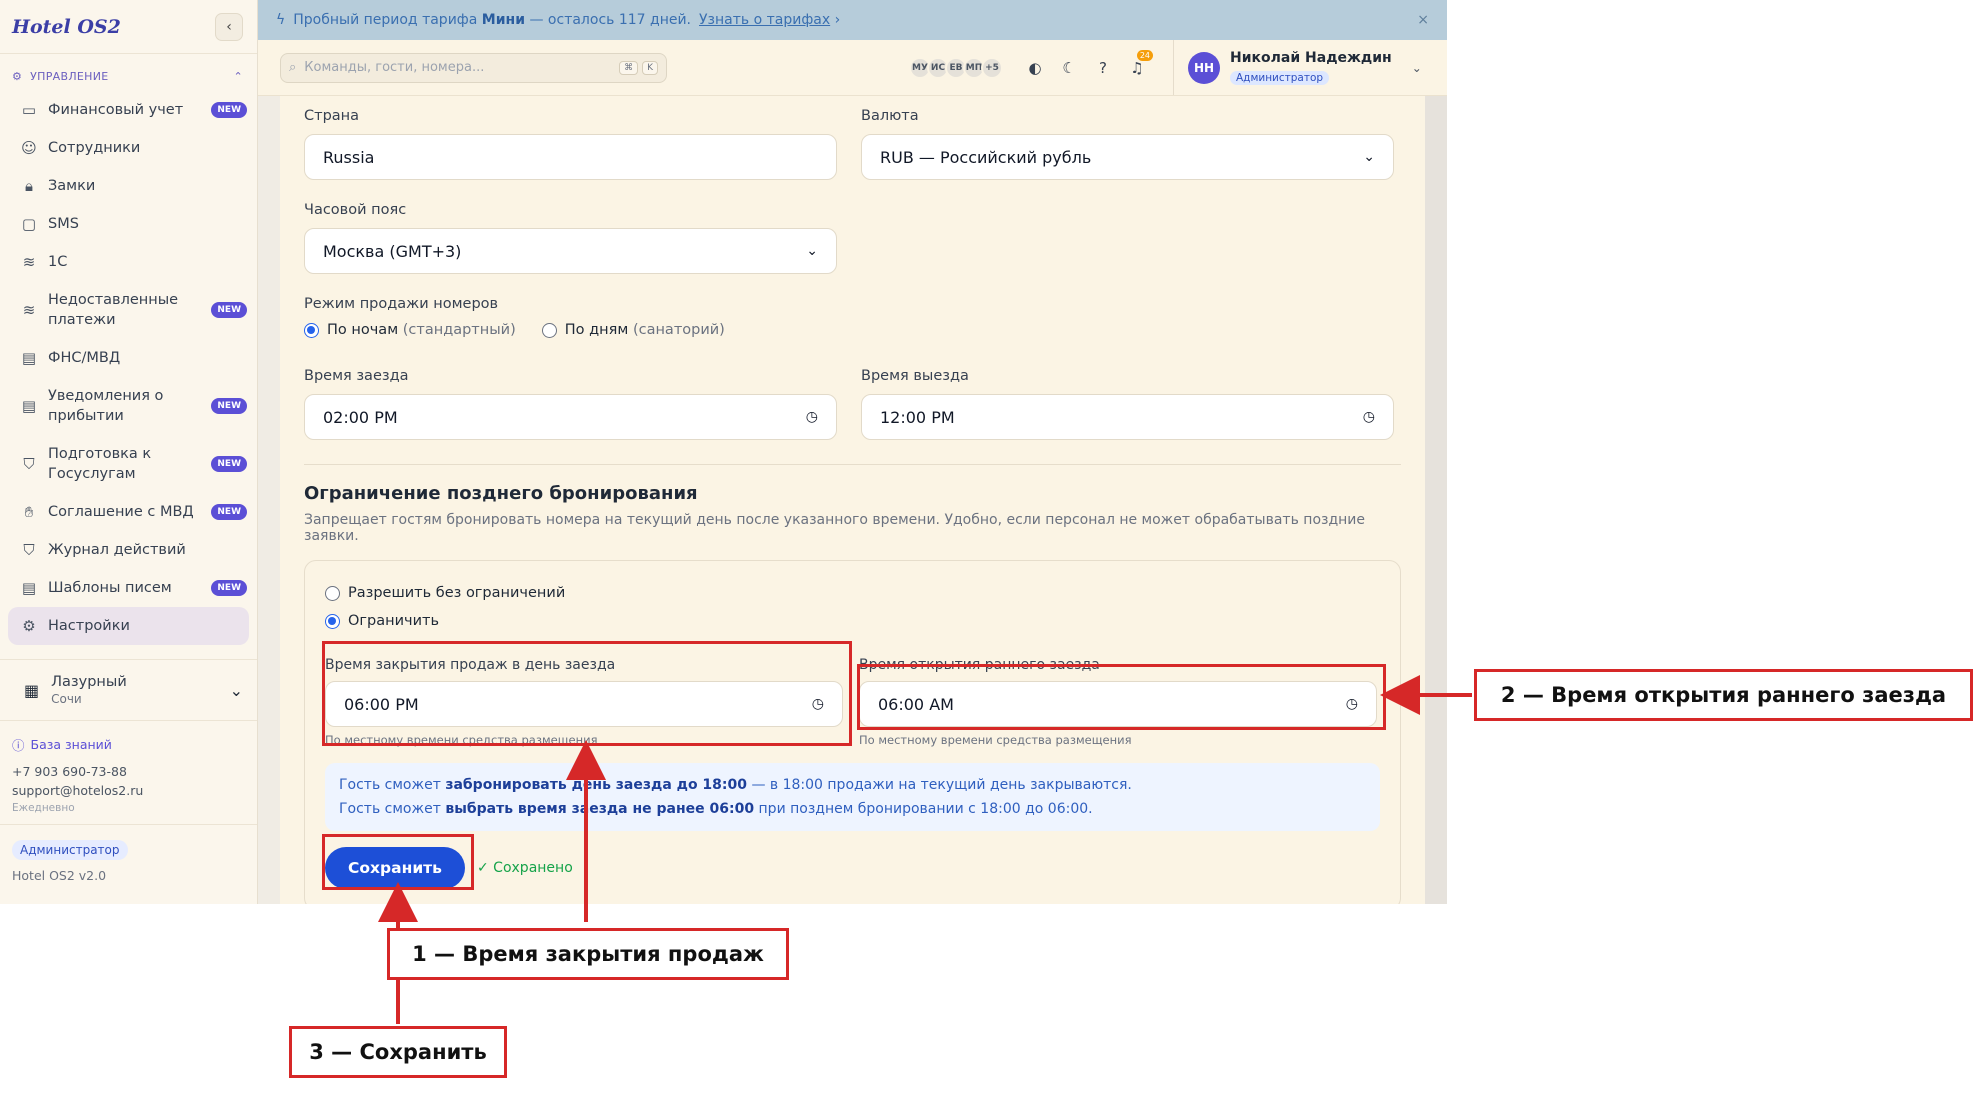  I want to click on lightning-icon: ϟ, so click(281, 20).